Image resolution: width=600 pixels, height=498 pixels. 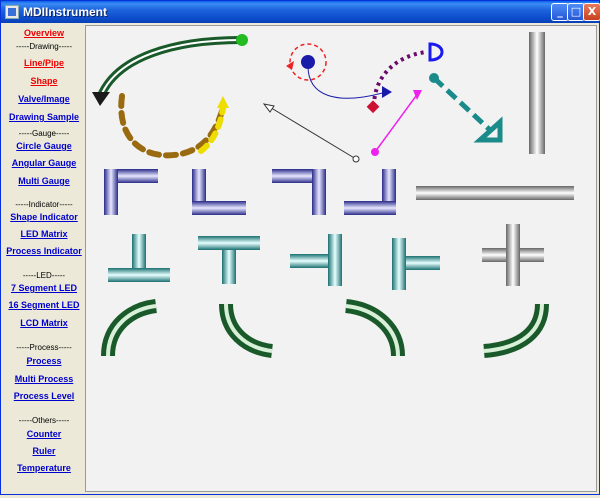 What do you see at coordinates (44, 133) in the screenshot?
I see `section-gauge: -----Gauge-----` at bounding box center [44, 133].